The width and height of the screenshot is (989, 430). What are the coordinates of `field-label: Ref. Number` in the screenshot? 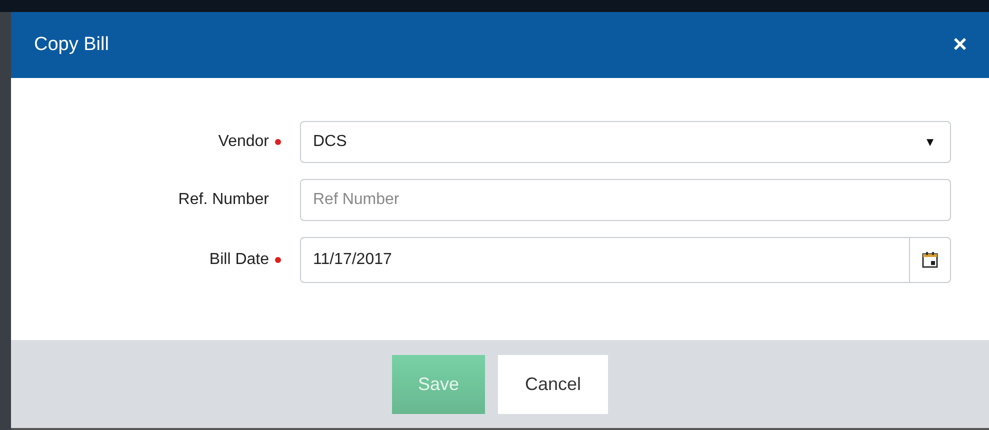 It's located at (223, 200).